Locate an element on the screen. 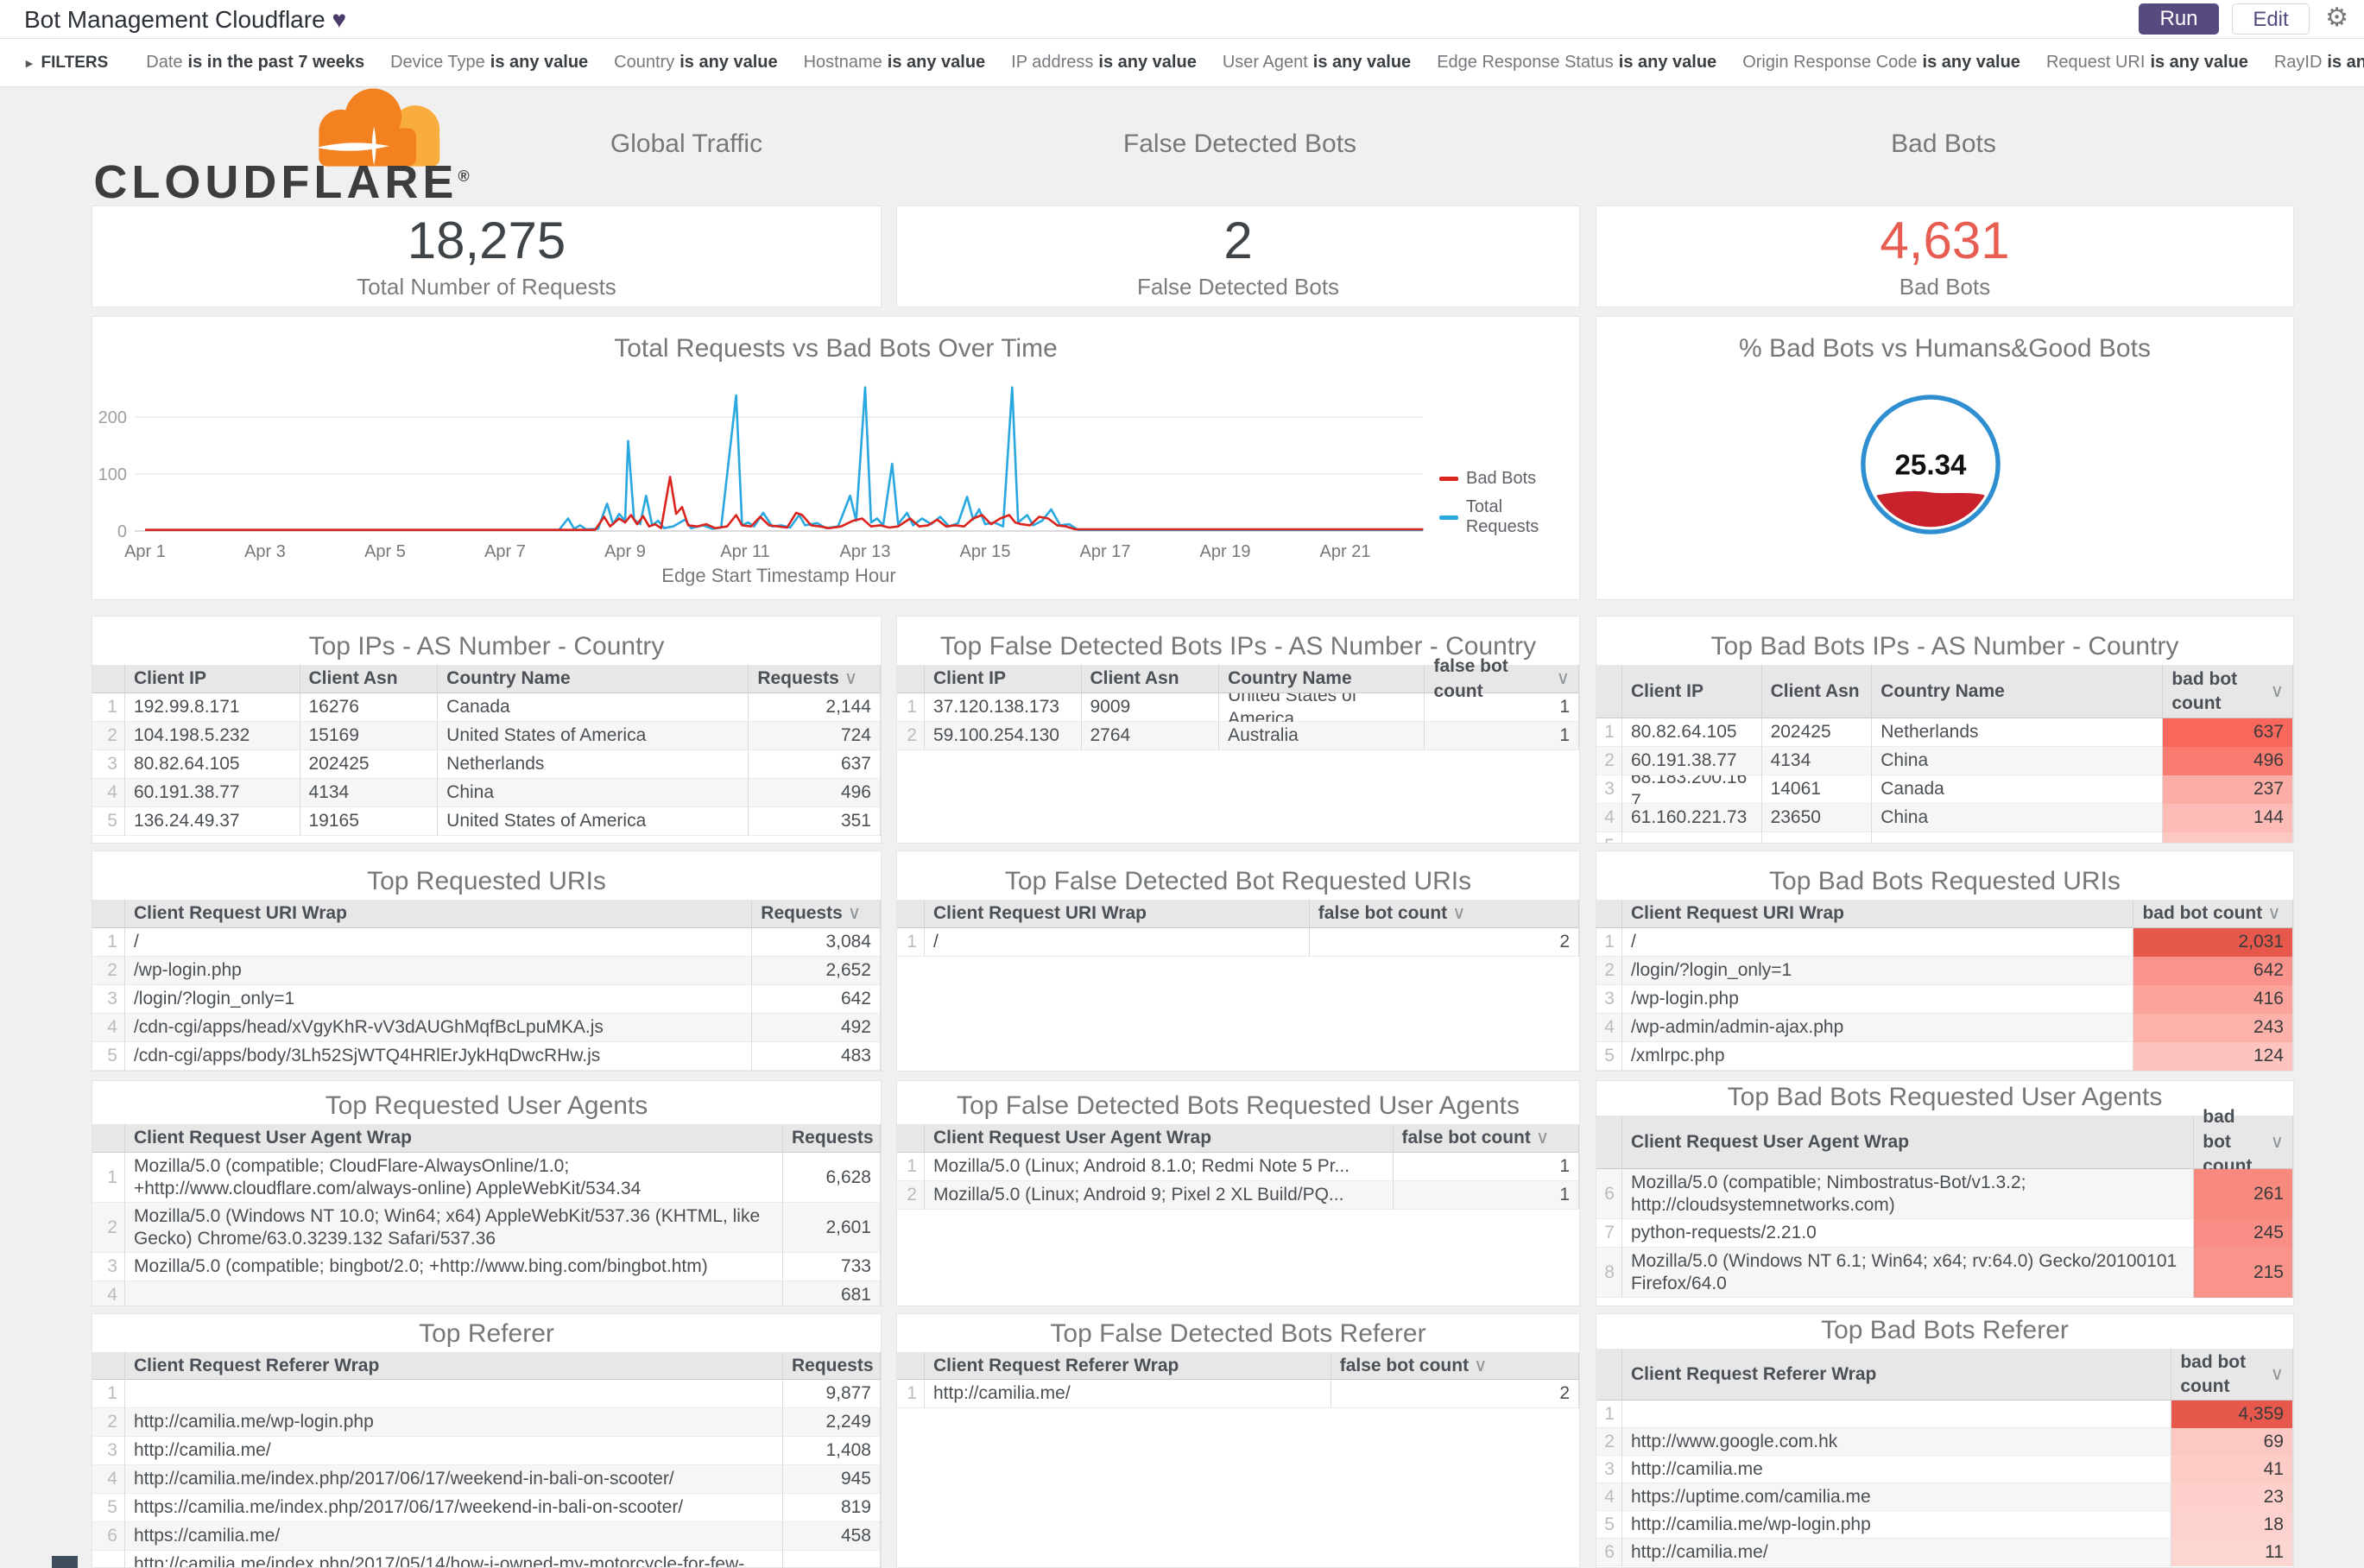 Image resolution: width=2364 pixels, height=1568 pixels. text-cell: python-requests/2.21.0 is located at coordinates (1908, 1234).